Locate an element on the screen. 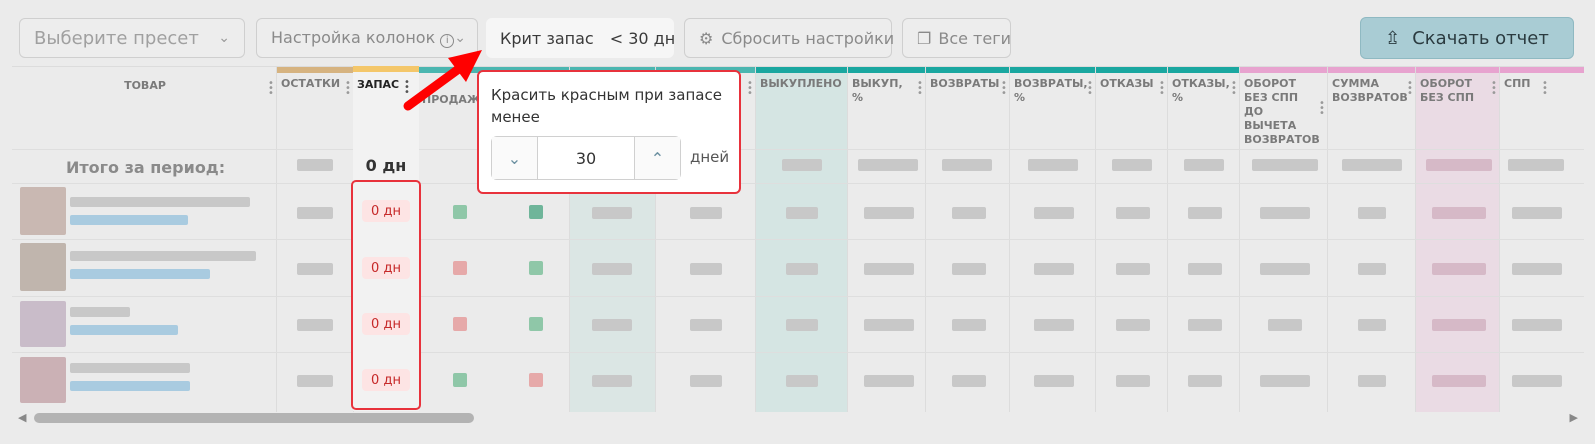 This screenshot has height=444, width=1595. threshold-value: 30 is located at coordinates (586, 158).